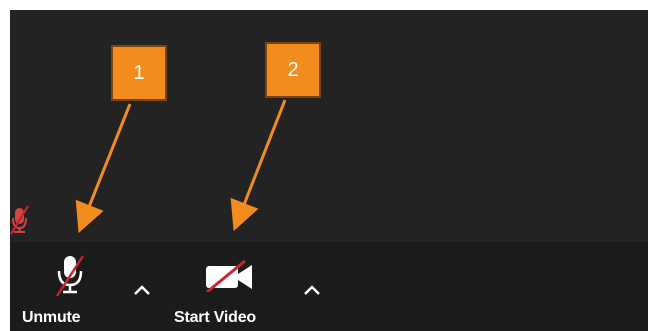  Describe the element at coordinates (139, 73) in the screenshot. I see `annotation-box-1: 1` at that location.